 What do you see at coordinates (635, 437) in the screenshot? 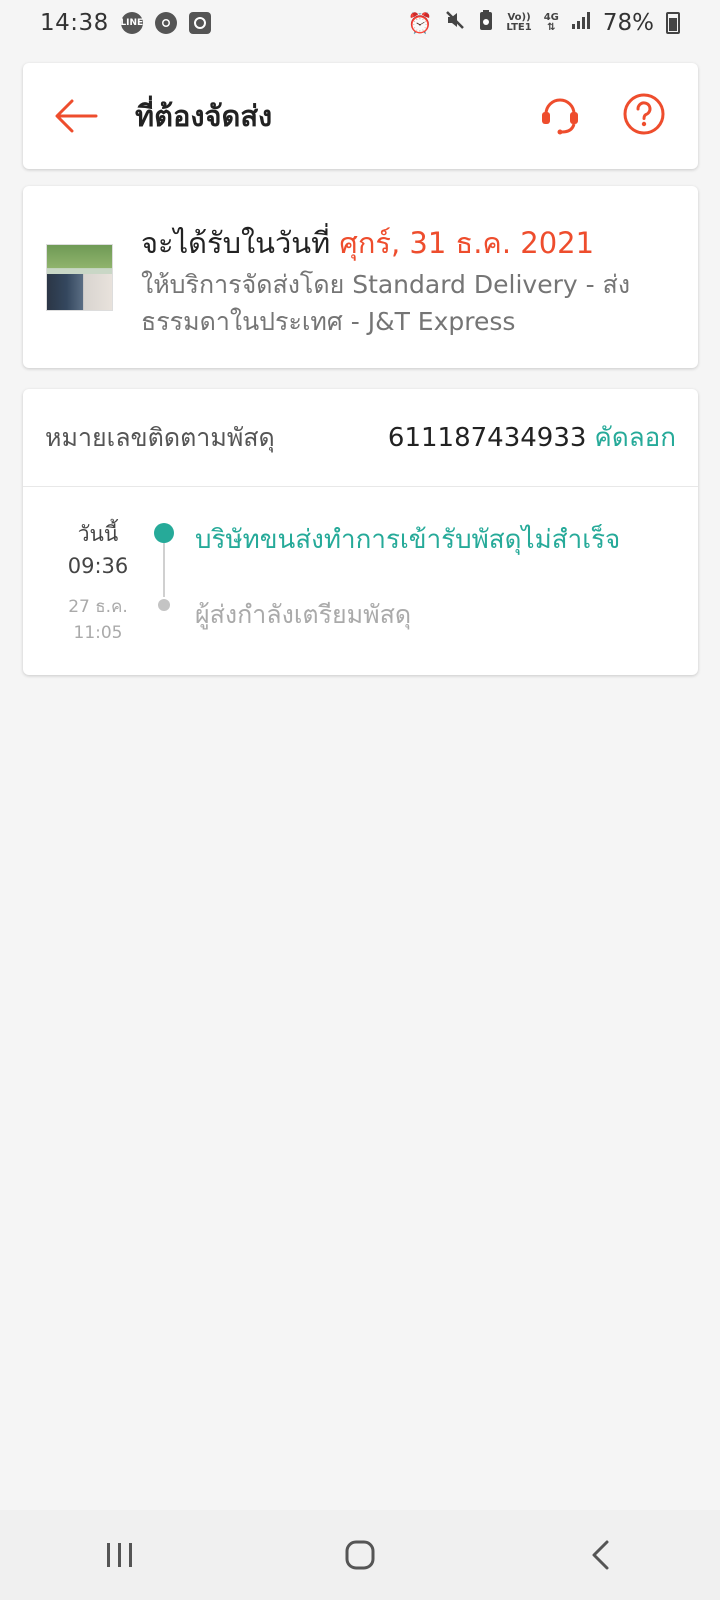
I see `copy-button: คัดลอก` at bounding box center [635, 437].